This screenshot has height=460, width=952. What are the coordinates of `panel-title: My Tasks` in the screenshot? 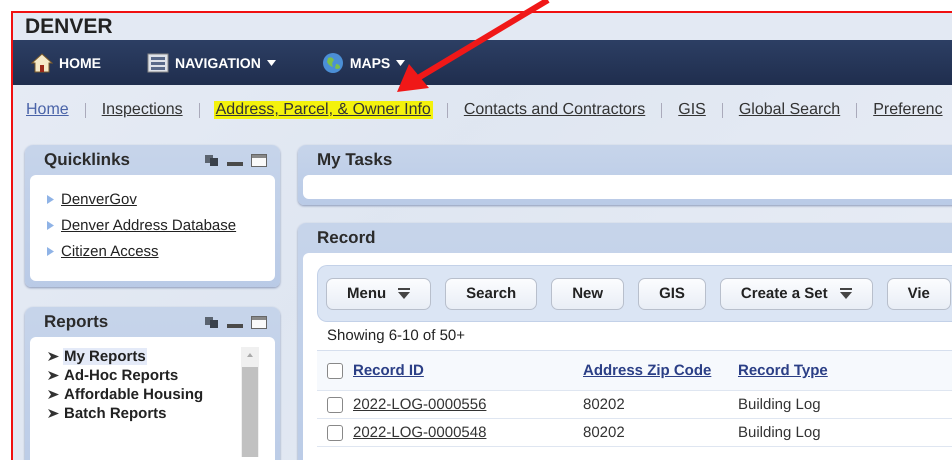 It's located at (355, 160).